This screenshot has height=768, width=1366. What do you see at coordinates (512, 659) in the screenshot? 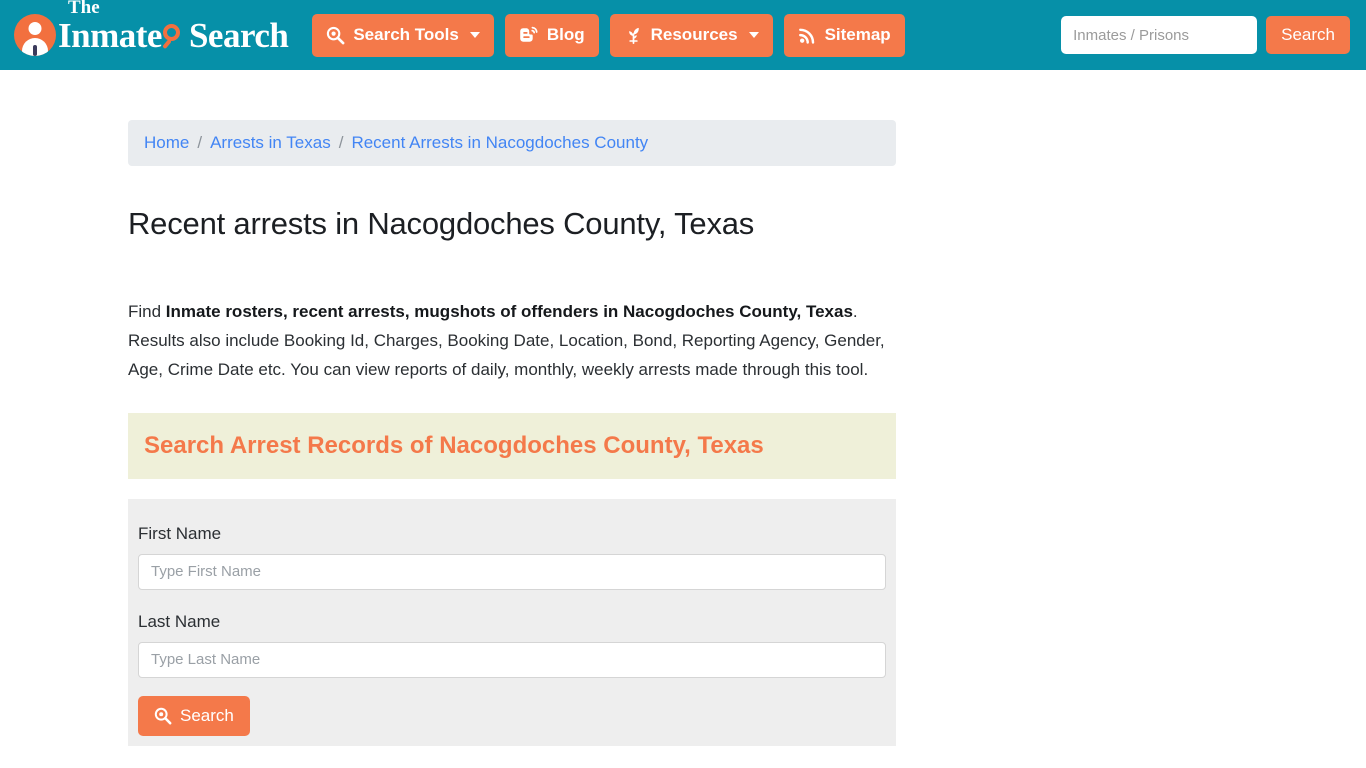
I see `last-name-field` at bounding box center [512, 659].